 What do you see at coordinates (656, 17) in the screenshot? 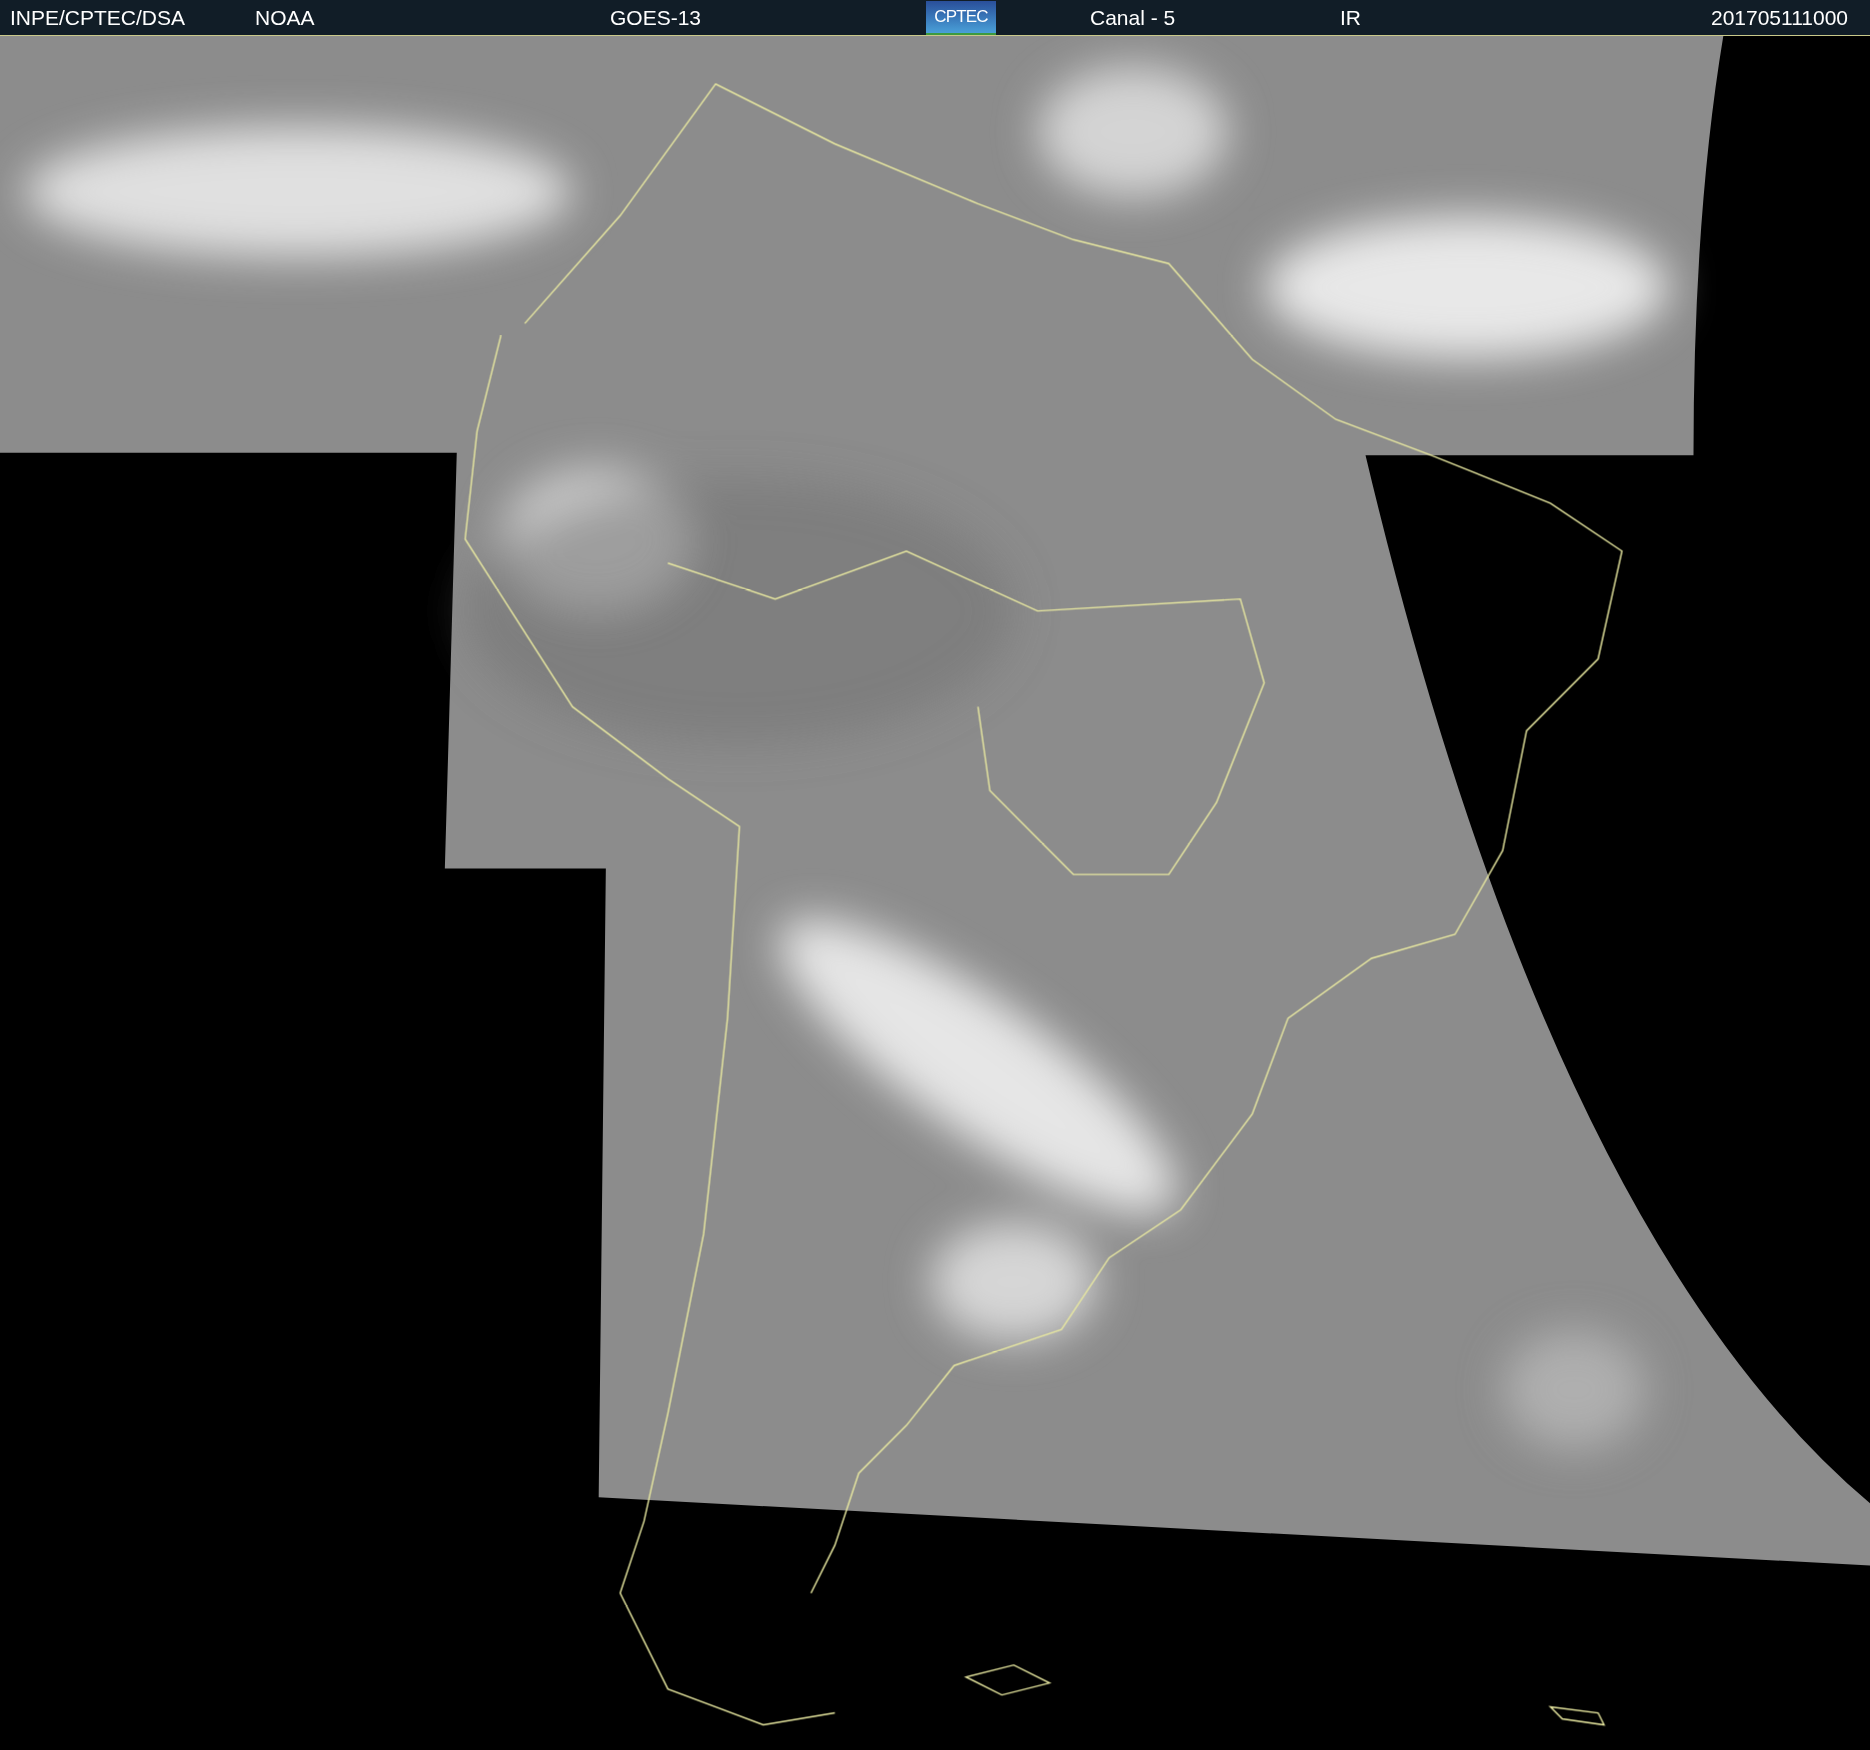
I see `header-label: GOES-13` at bounding box center [656, 17].